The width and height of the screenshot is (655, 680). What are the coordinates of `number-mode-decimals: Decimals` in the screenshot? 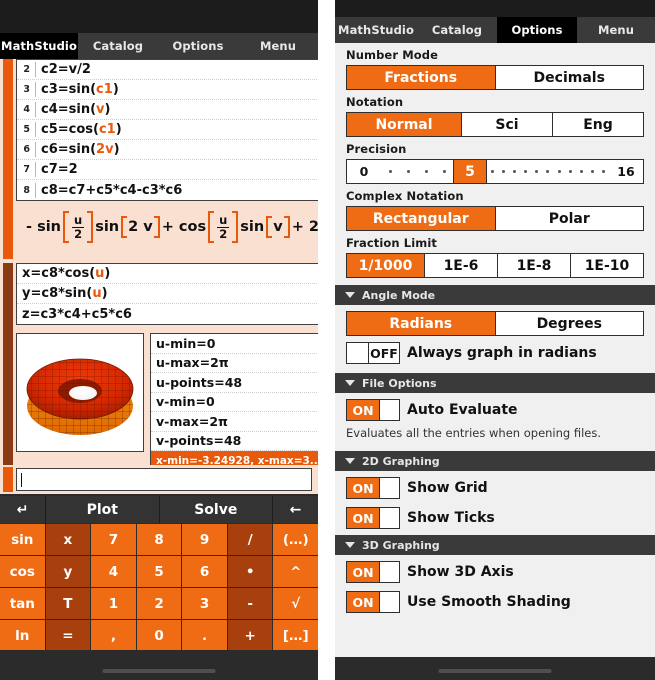 It's located at (569, 77).